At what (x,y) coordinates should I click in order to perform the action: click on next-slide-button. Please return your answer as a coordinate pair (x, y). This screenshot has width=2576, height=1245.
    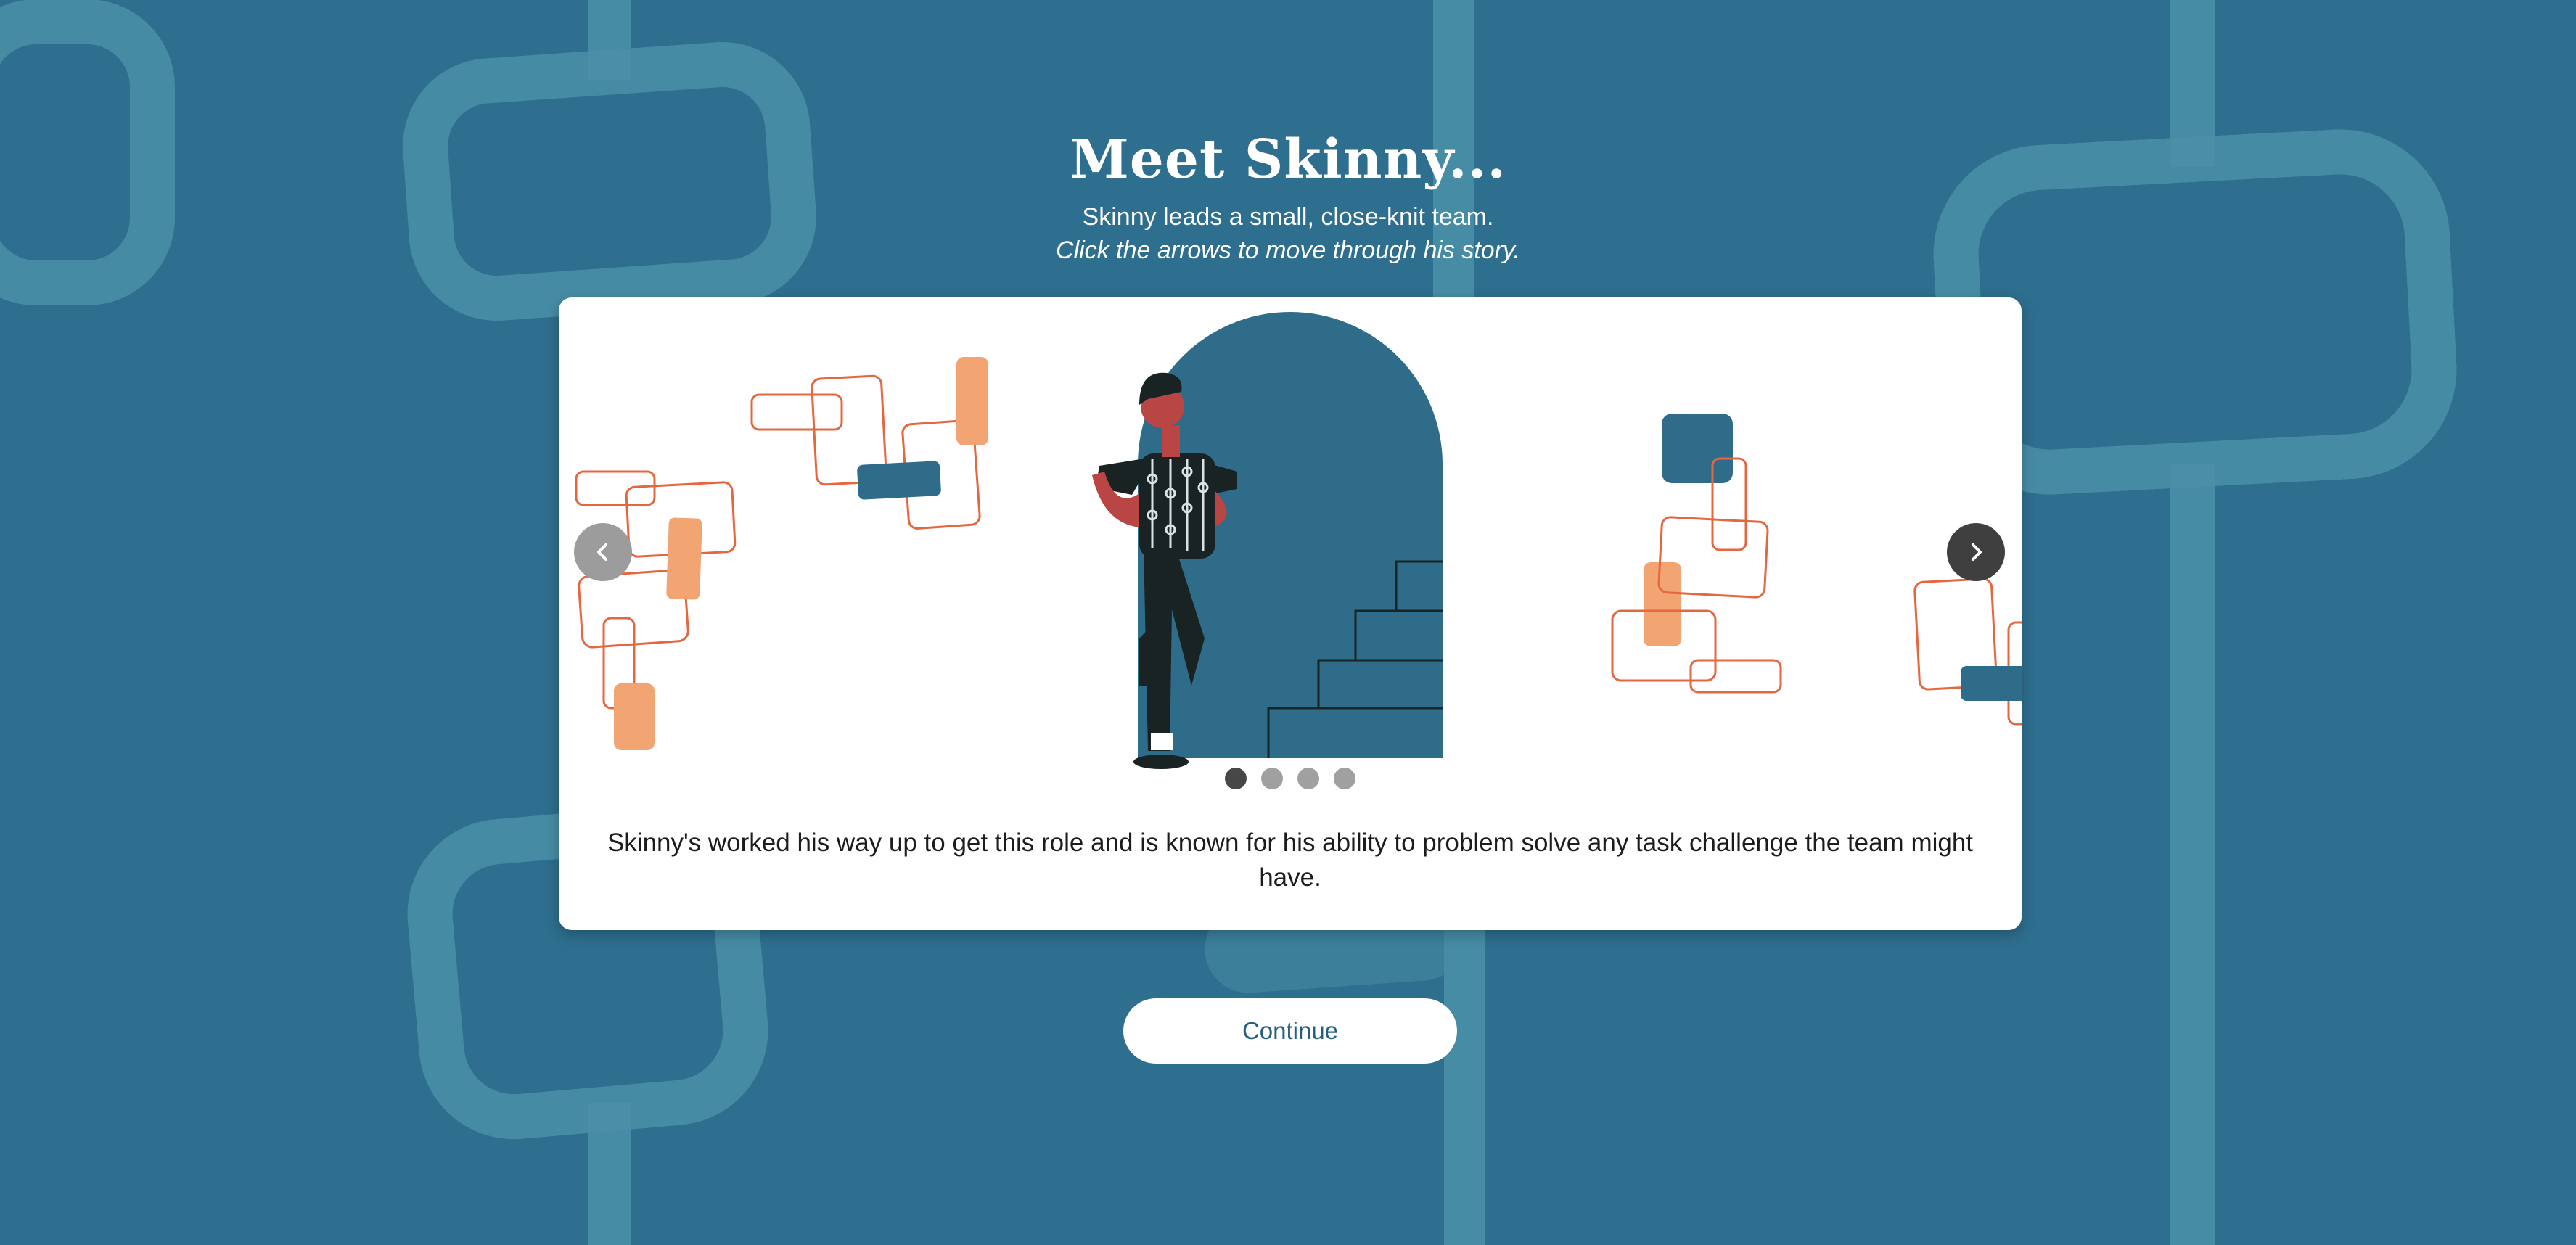
    Looking at the image, I should click on (1976, 552).